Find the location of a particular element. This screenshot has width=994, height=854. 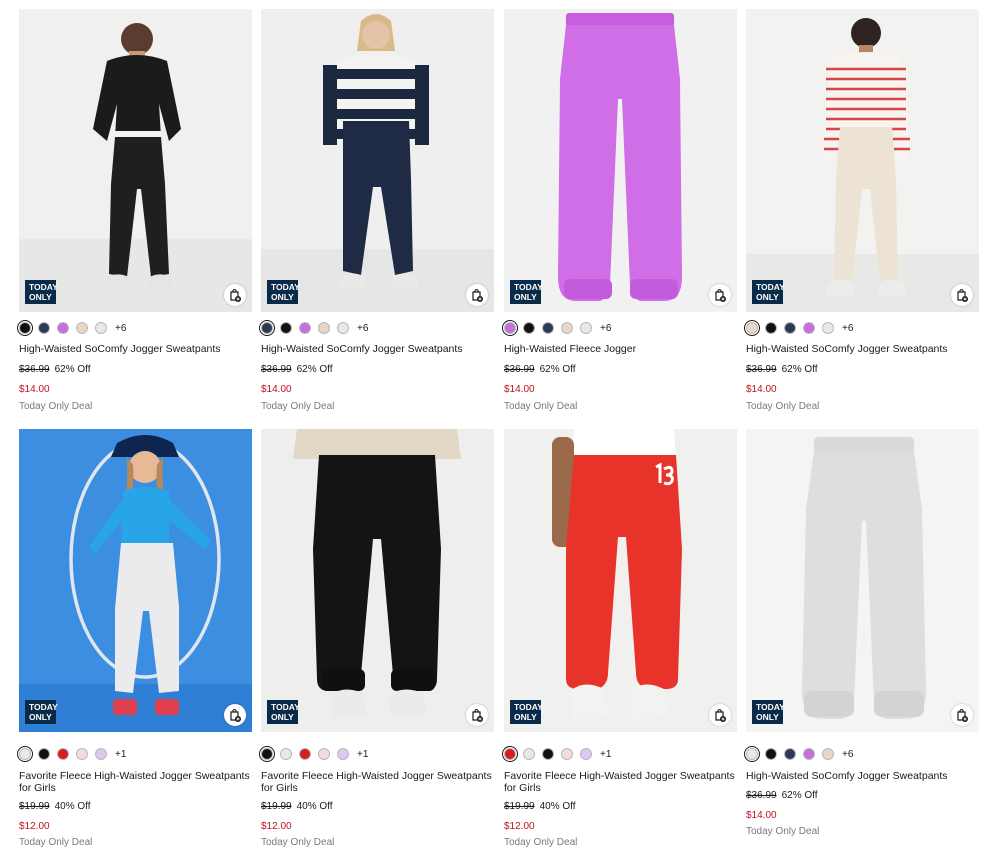

price-row: $36.99 62% Off is located at coordinates (55, 369).